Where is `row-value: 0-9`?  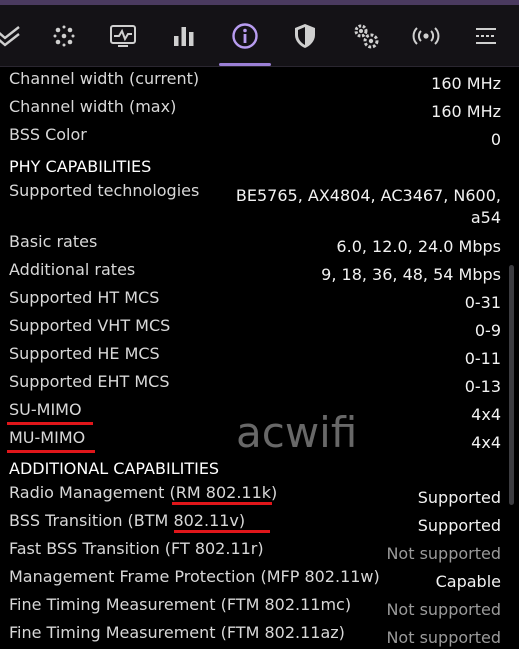 row-value: 0-9 is located at coordinates (487, 330).